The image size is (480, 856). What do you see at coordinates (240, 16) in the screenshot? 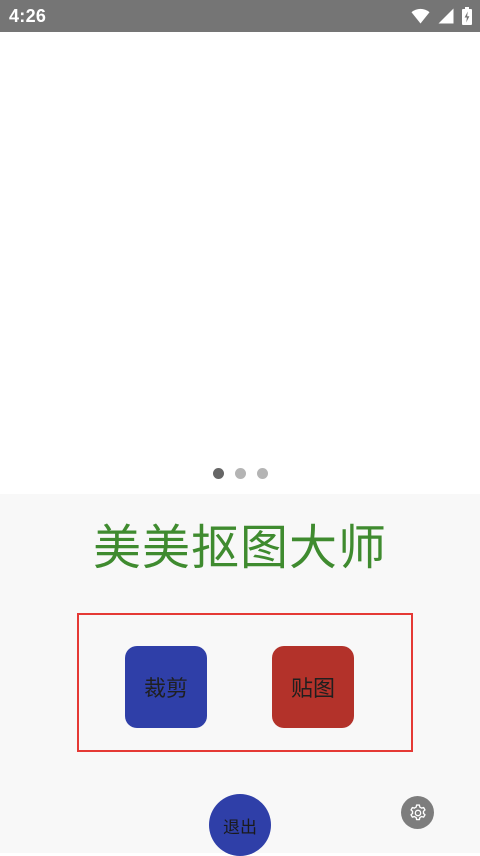
I see `status-bar: 4:26` at bounding box center [240, 16].